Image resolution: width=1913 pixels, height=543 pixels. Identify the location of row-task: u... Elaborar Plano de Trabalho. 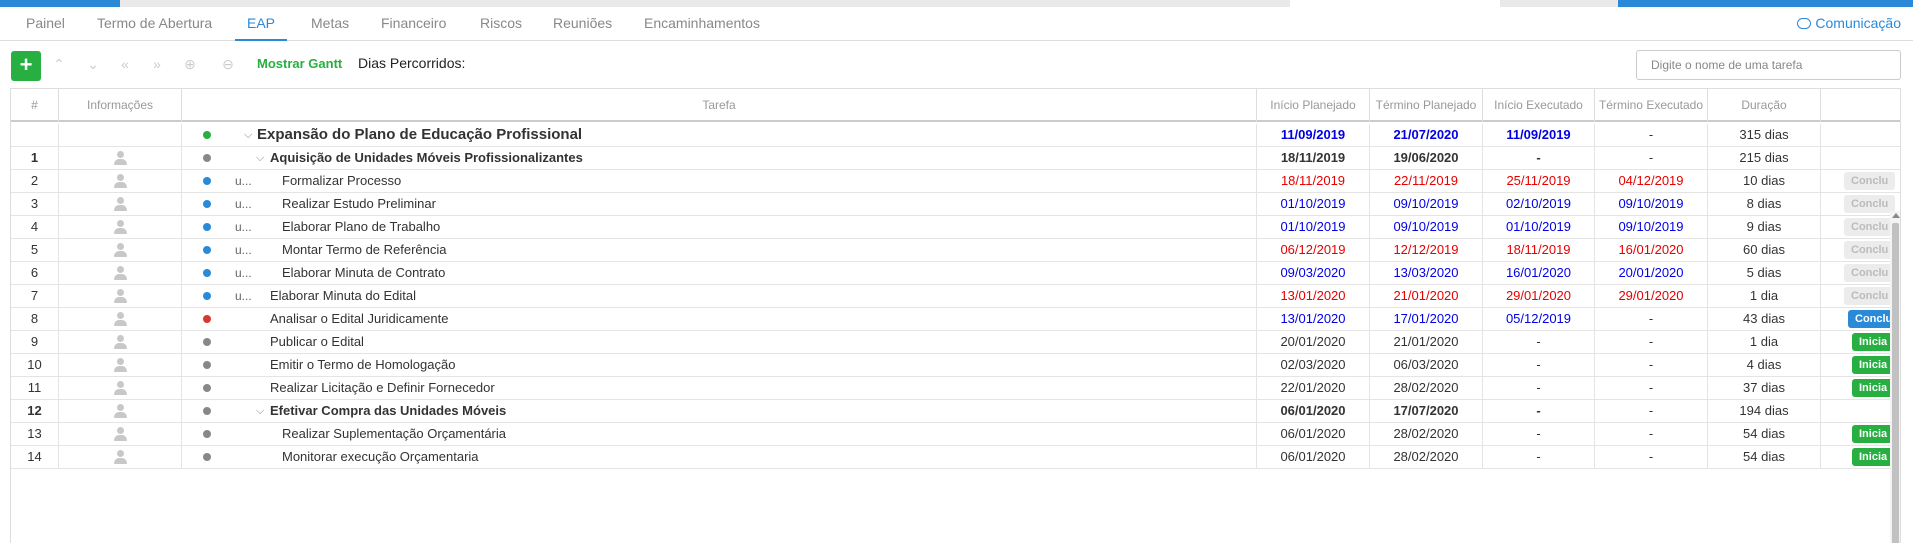
(719, 227).